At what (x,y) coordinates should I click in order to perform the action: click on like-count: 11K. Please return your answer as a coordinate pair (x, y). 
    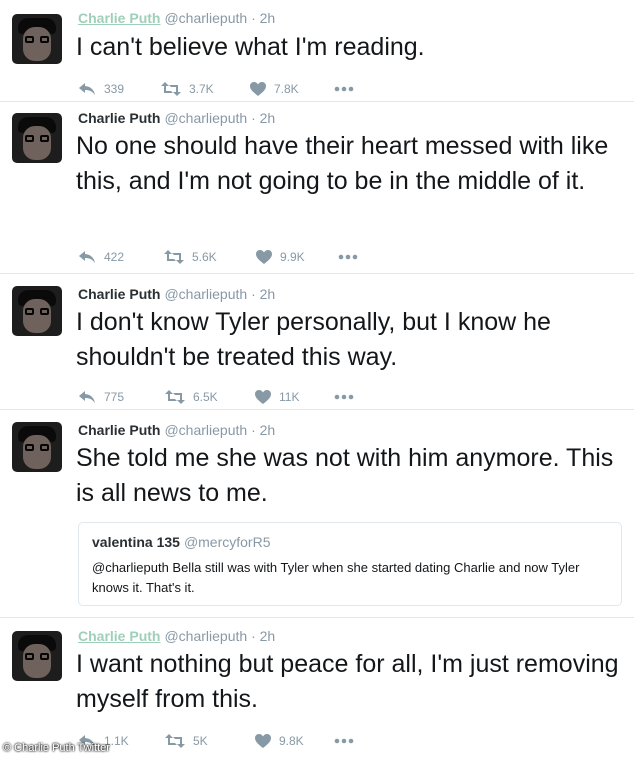
    Looking at the image, I should click on (289, 396).